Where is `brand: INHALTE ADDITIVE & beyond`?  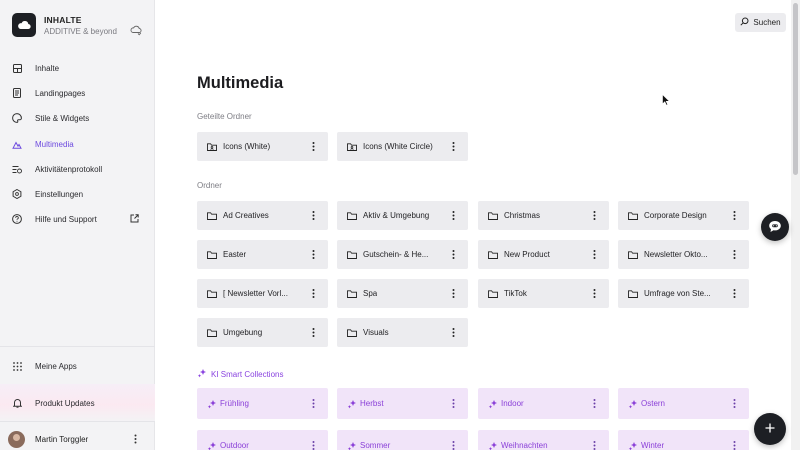
brand: INHALTE ADDITIVE & beyond is located at coordinates (77, 26).